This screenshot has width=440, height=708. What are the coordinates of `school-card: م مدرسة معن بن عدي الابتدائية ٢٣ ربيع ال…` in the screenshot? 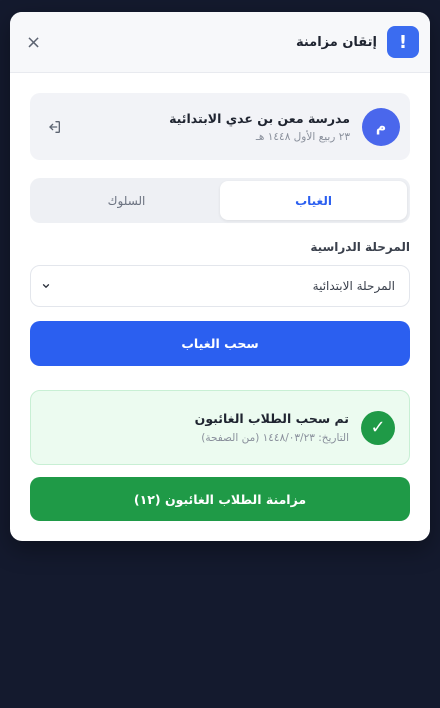 It's located at (220, 126).